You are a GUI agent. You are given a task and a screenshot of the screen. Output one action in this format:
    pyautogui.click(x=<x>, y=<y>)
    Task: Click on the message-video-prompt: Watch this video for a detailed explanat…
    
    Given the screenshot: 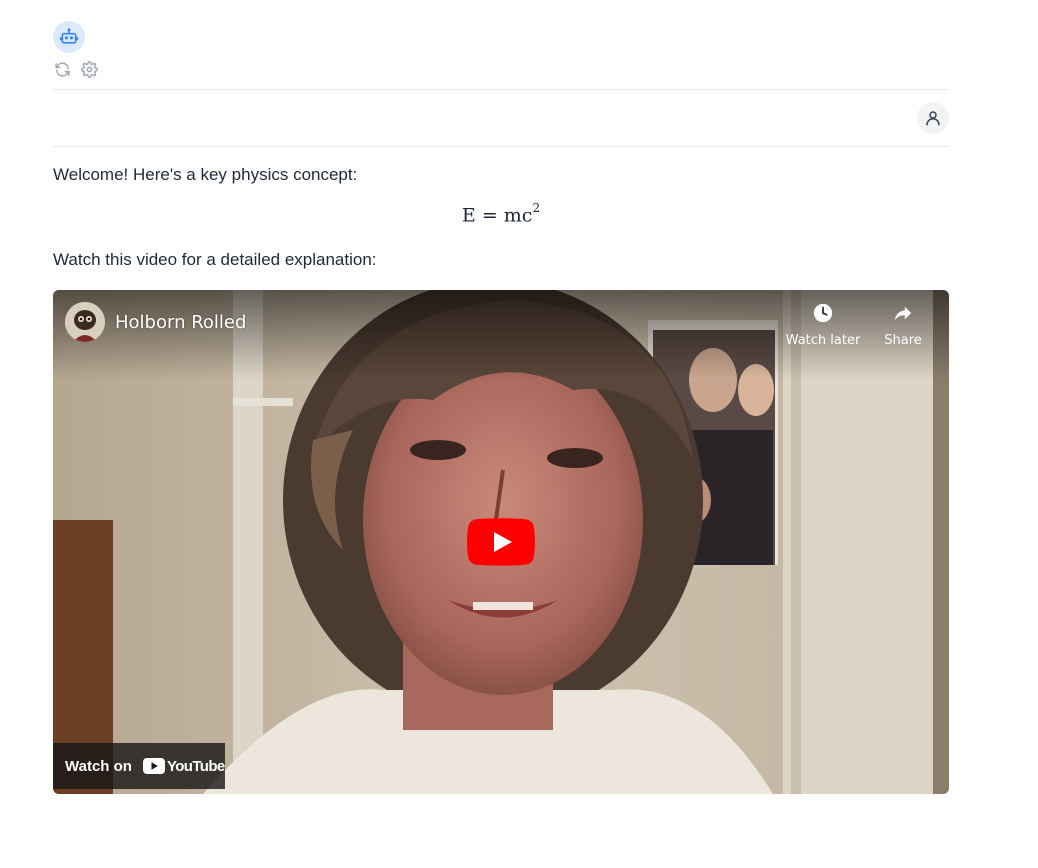 What is the action you would take?
    pyautogui.click(x=215, y=259)
    